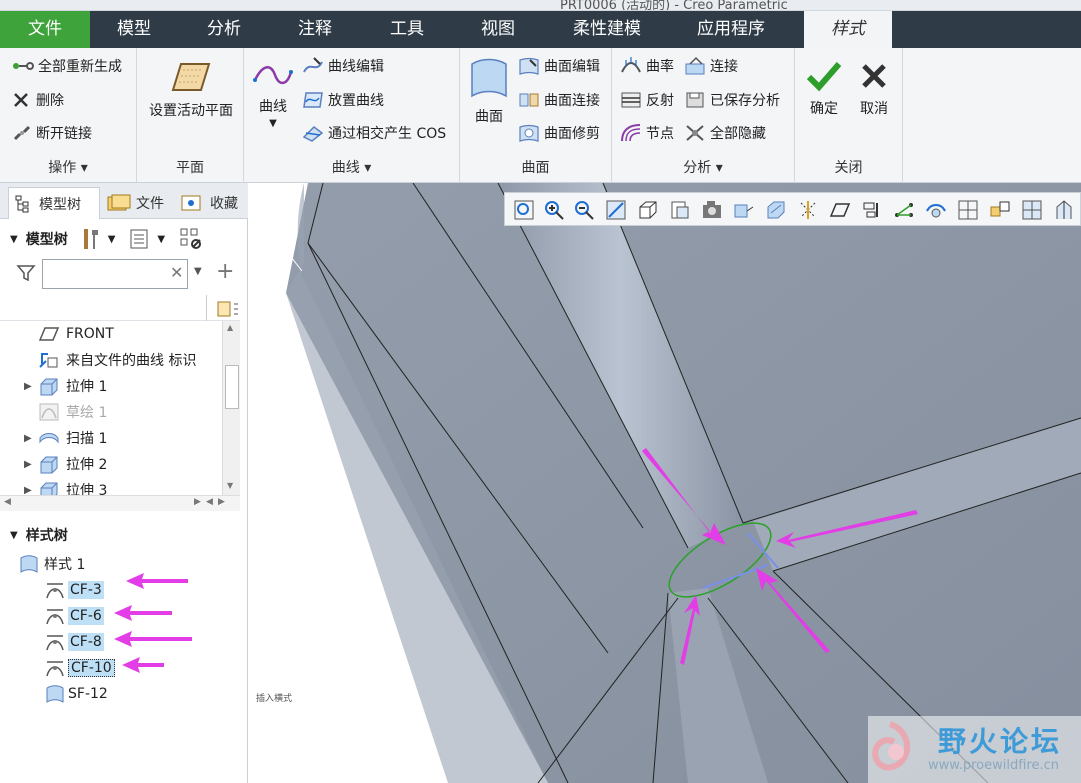 This screenshot has height=783, width=1081. Describe the element at coordinates (712, 210) in the screenshot. I see `view-manager-icon` at that location.